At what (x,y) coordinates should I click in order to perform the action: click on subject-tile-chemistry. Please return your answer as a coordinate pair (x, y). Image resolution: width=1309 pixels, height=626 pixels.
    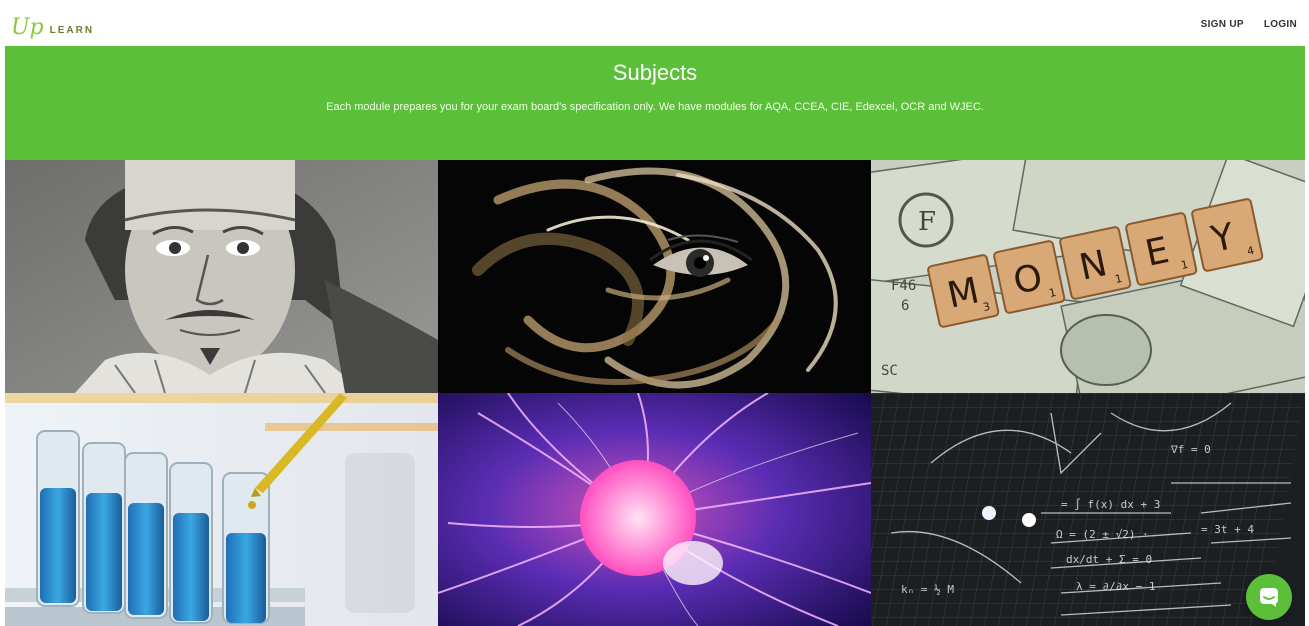
    Looking at the image, I should click on (221, 509).